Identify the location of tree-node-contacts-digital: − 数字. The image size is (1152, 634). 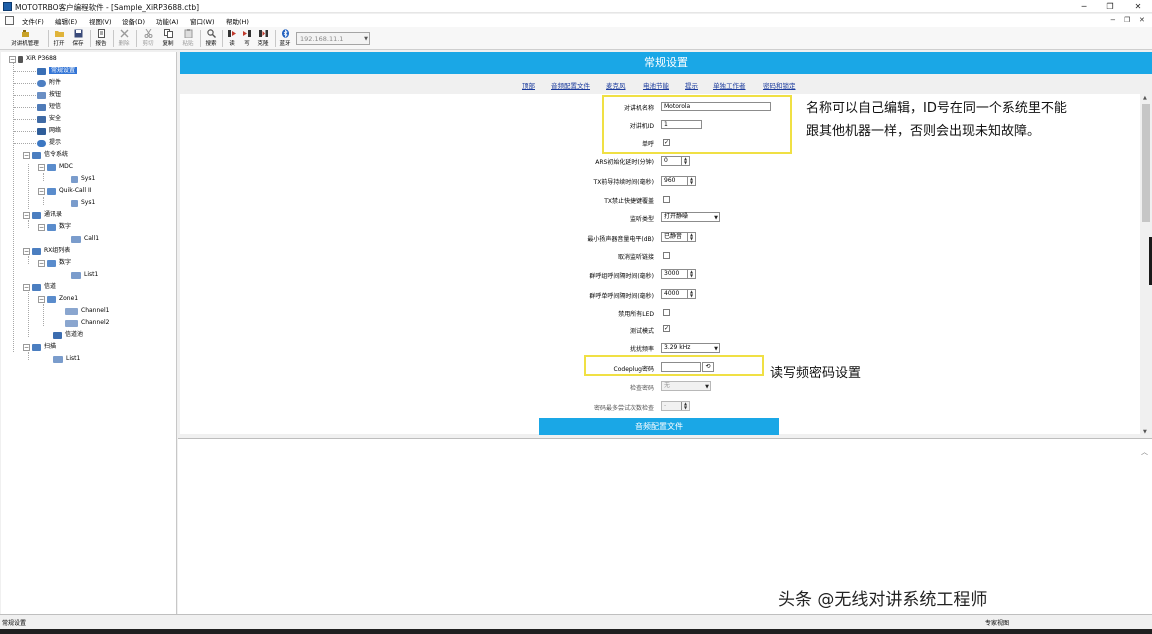
(54, 227).